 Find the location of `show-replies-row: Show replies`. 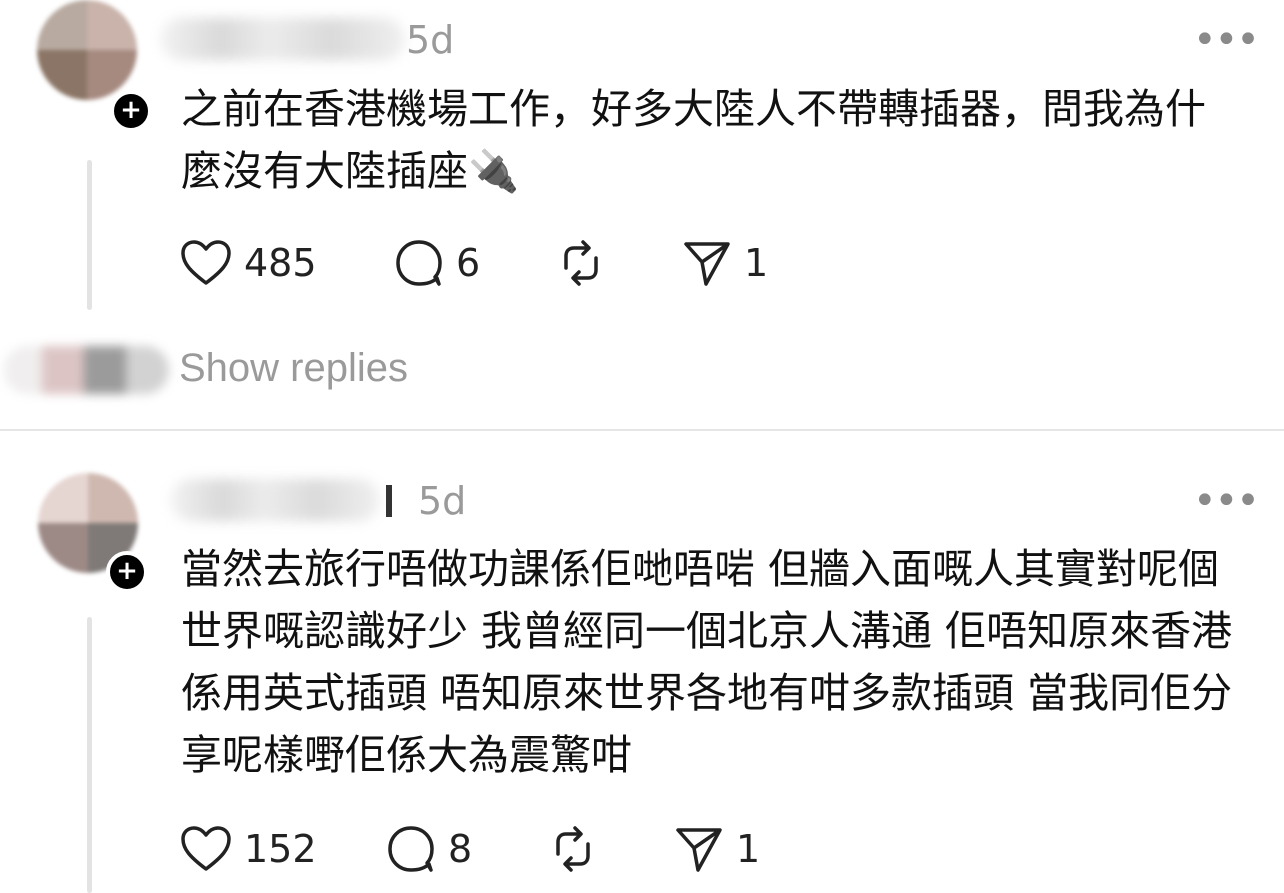

show-replies-row: Show replies is located at coordinates (300, 371).